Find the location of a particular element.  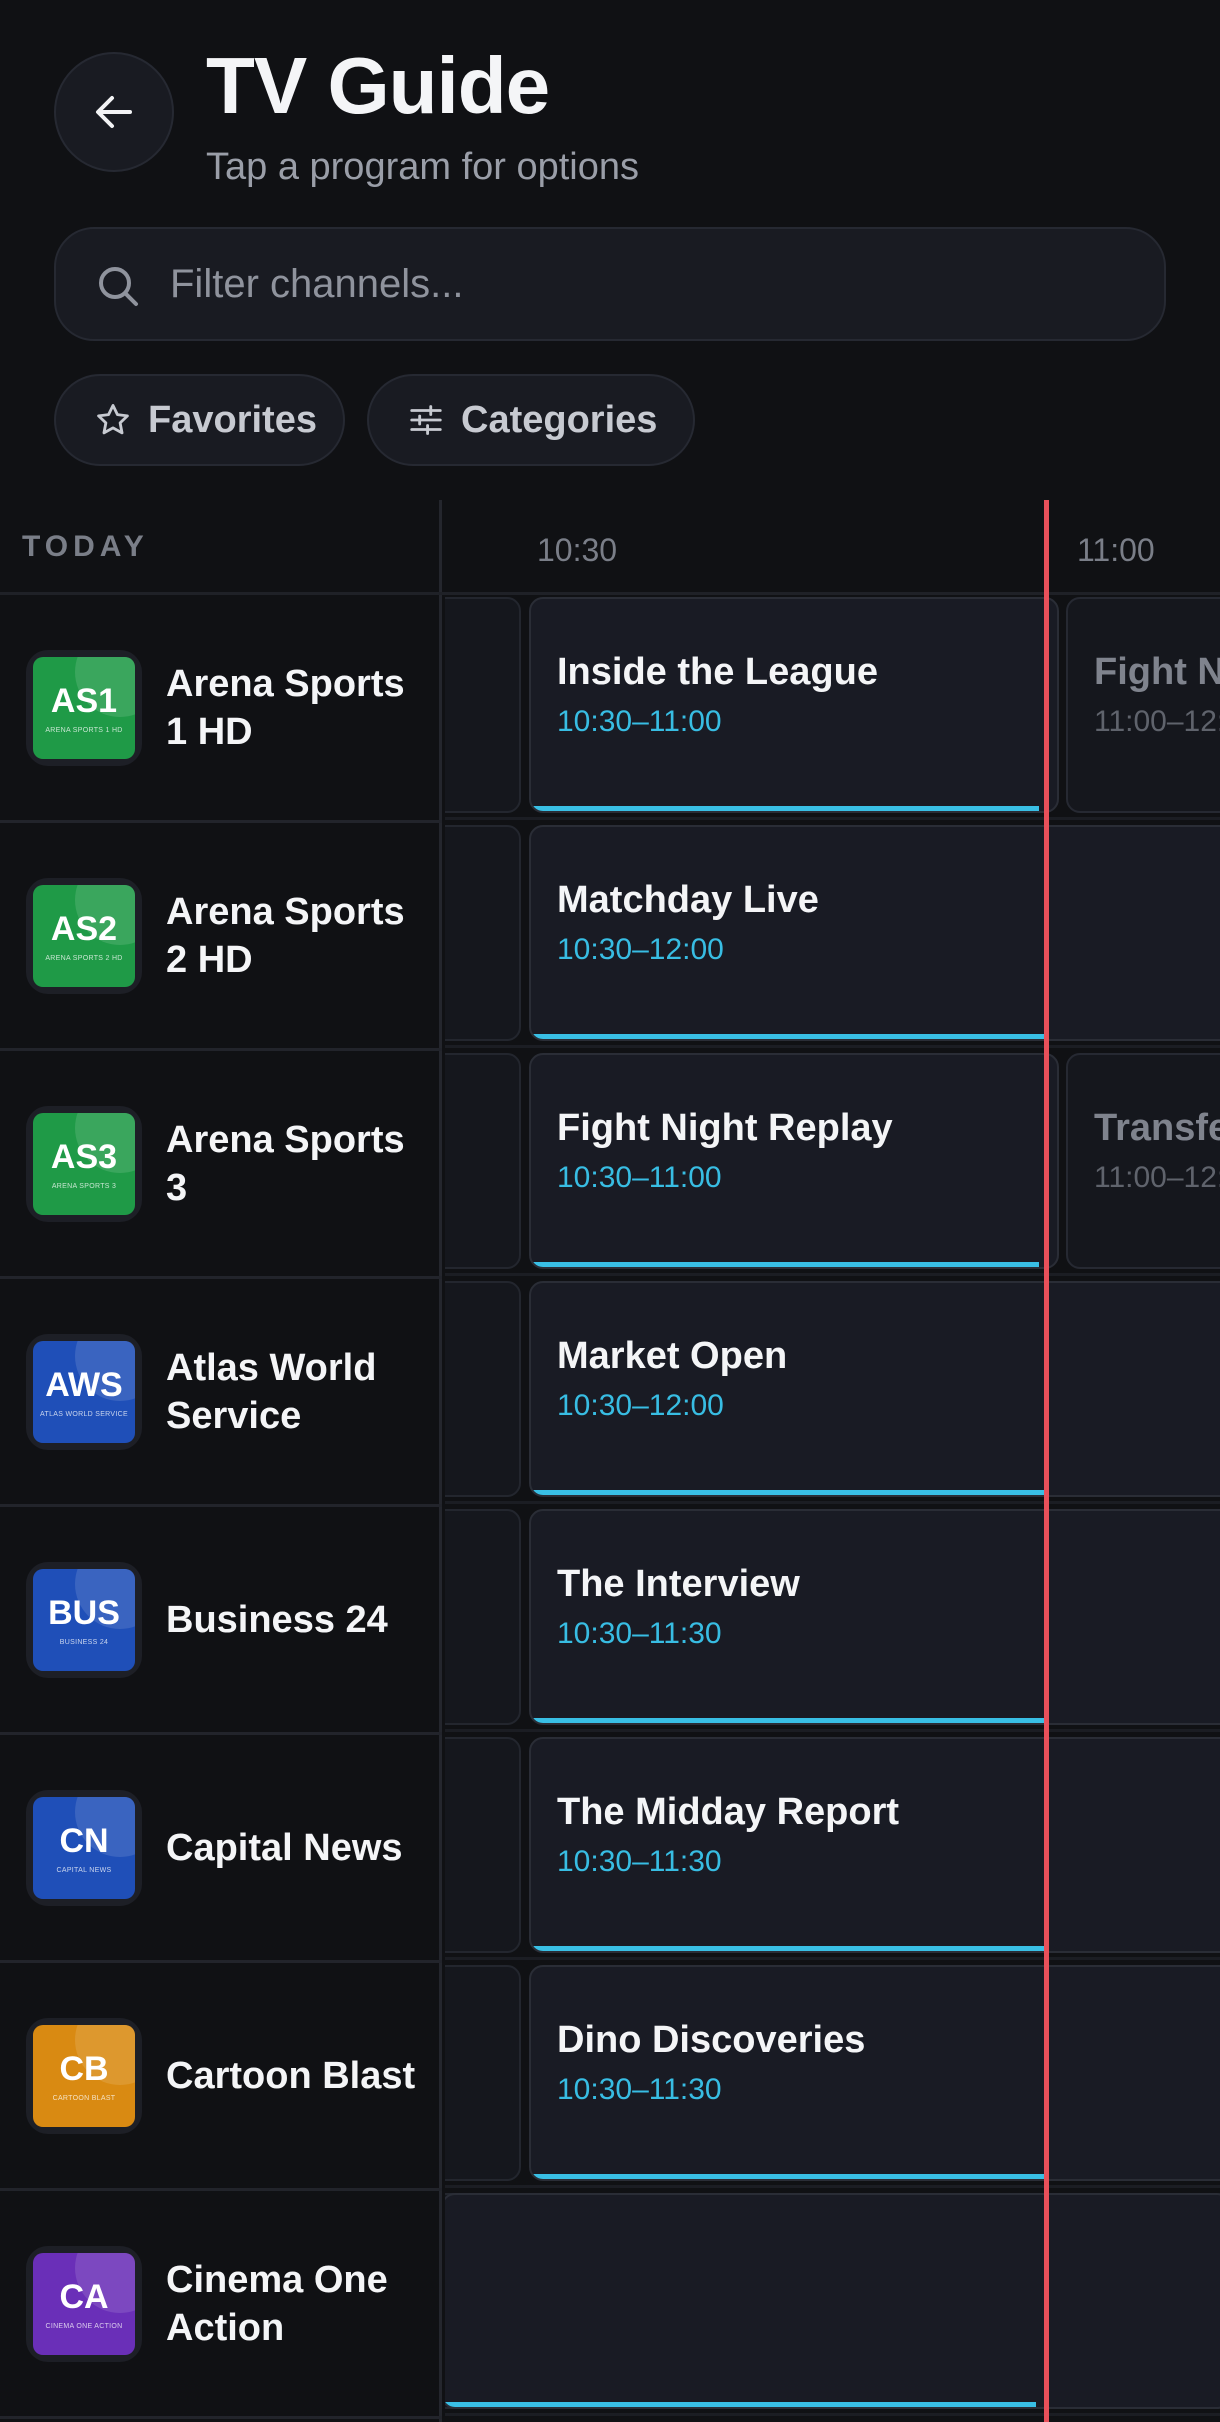

channel-name: Capital News is located at coordinates (284, 1847).